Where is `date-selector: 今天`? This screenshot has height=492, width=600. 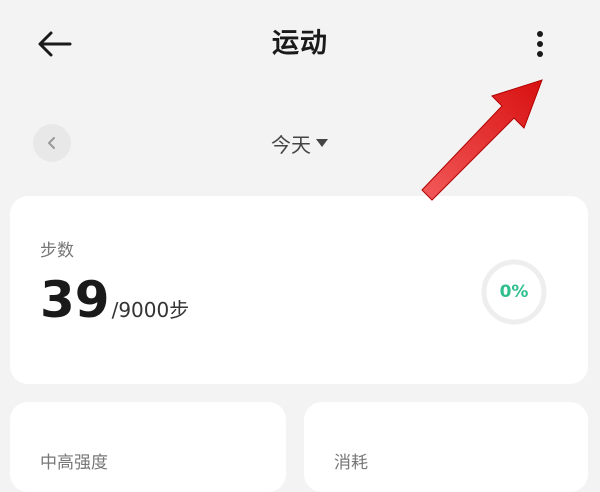
date-selector: 今天 is located at coordinates (300, 143).